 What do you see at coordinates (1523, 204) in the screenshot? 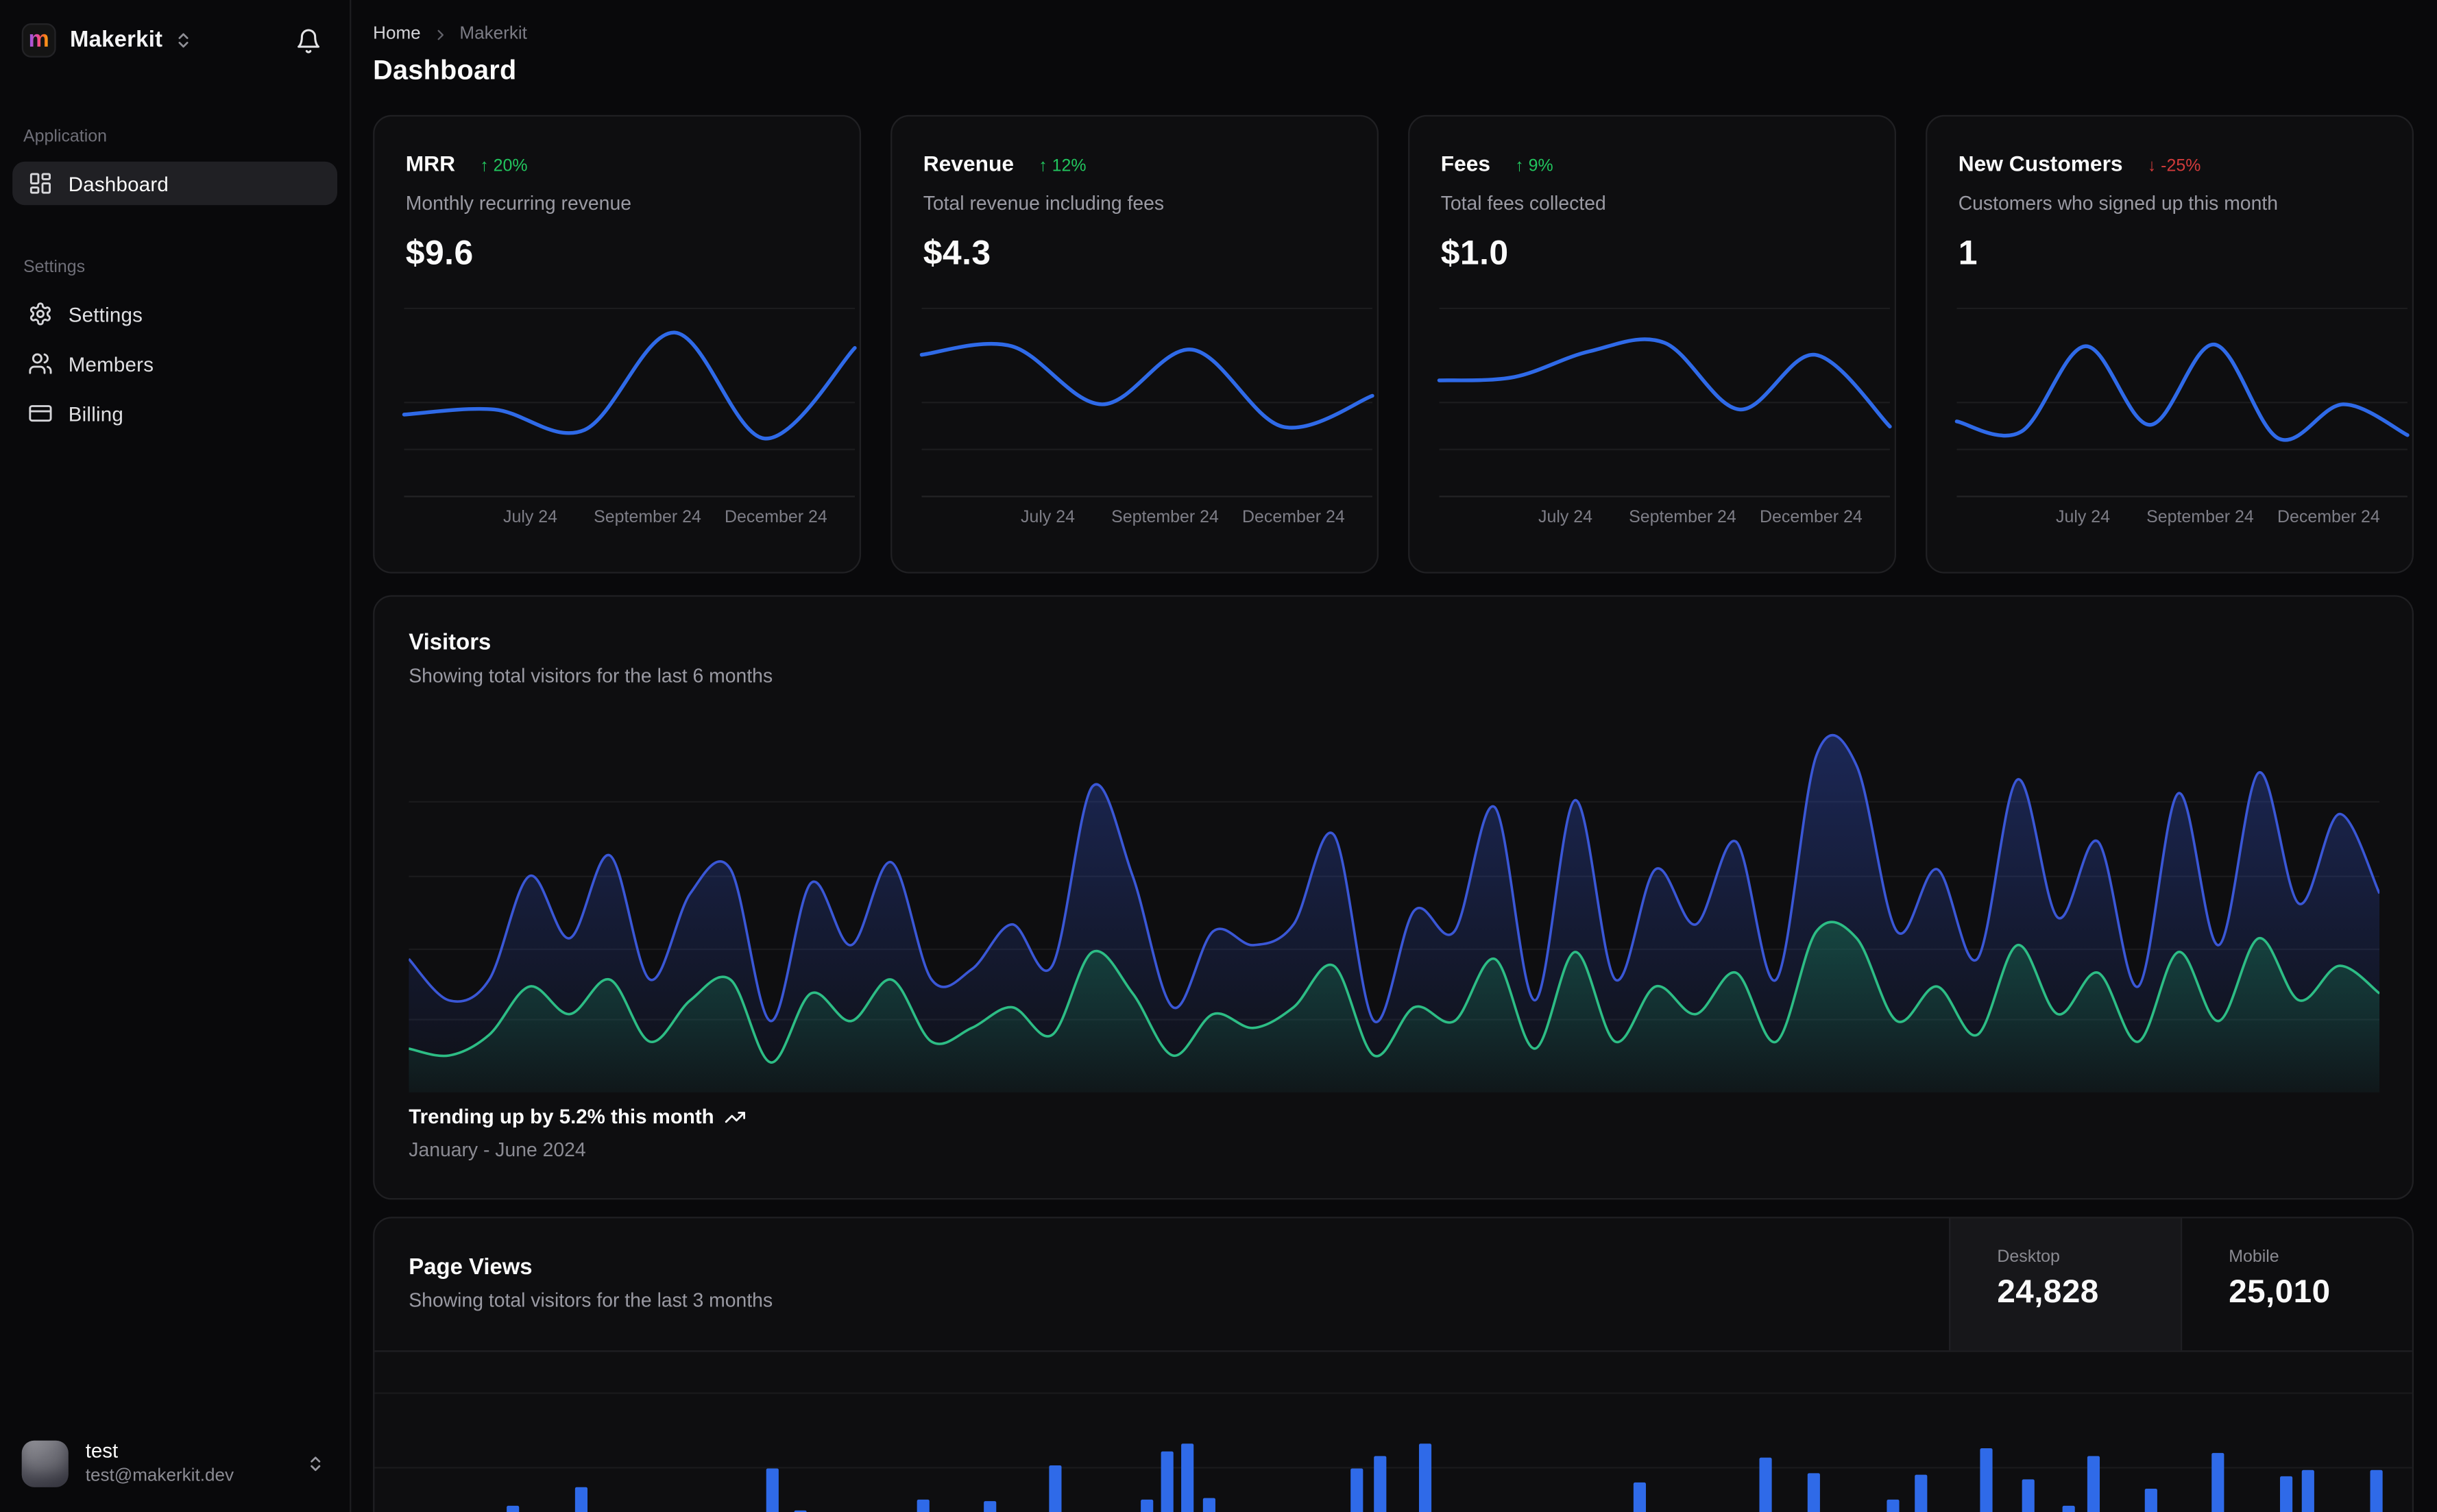
I see `stat-description: Total fees collected` at bounding box center [1523, 204].